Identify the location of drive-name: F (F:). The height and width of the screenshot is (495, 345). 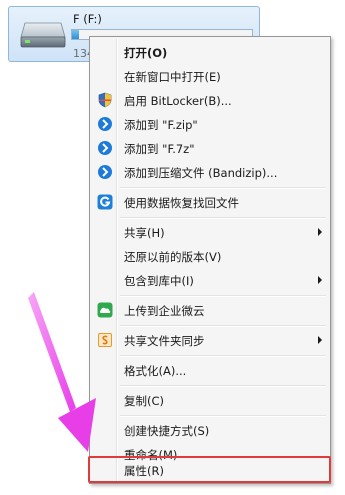
(87, 19).